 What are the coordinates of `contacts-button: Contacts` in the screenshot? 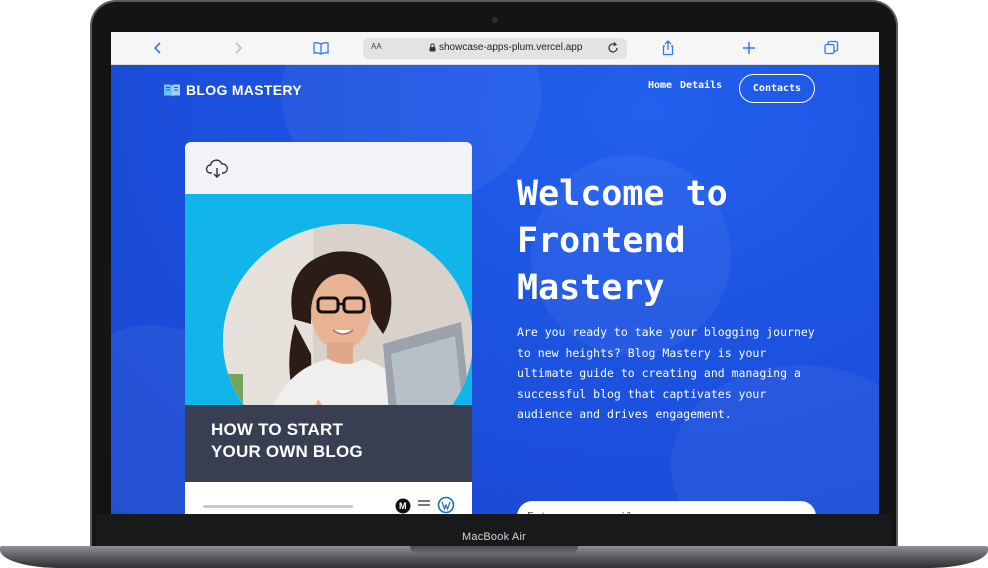 It's located at (777, 88).